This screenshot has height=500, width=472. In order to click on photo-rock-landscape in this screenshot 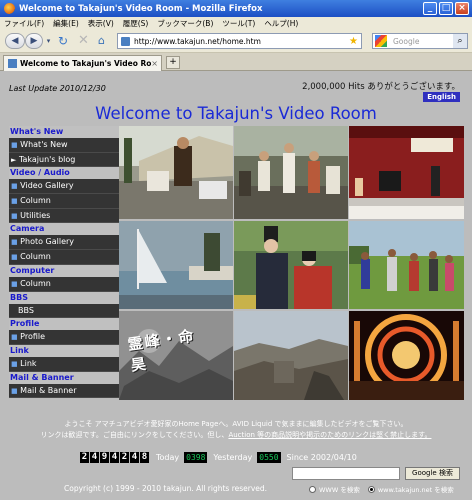, I will do `click(291, 355)`.